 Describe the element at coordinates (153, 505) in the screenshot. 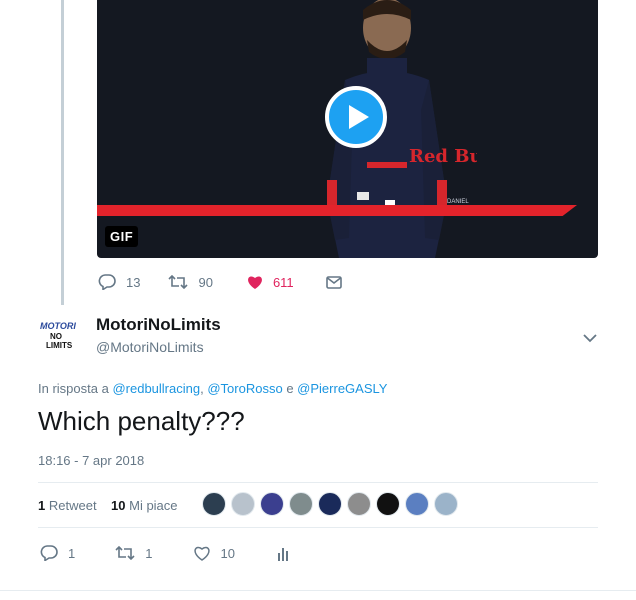

I see `like-stat-label: Mi piace` at that location.